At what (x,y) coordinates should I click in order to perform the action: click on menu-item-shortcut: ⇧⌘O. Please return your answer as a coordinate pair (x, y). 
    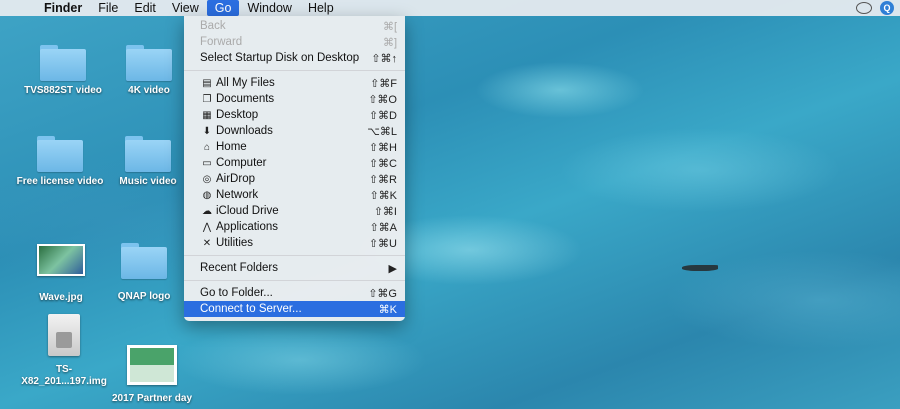
    Looking at the image, I should click on (382, 99).